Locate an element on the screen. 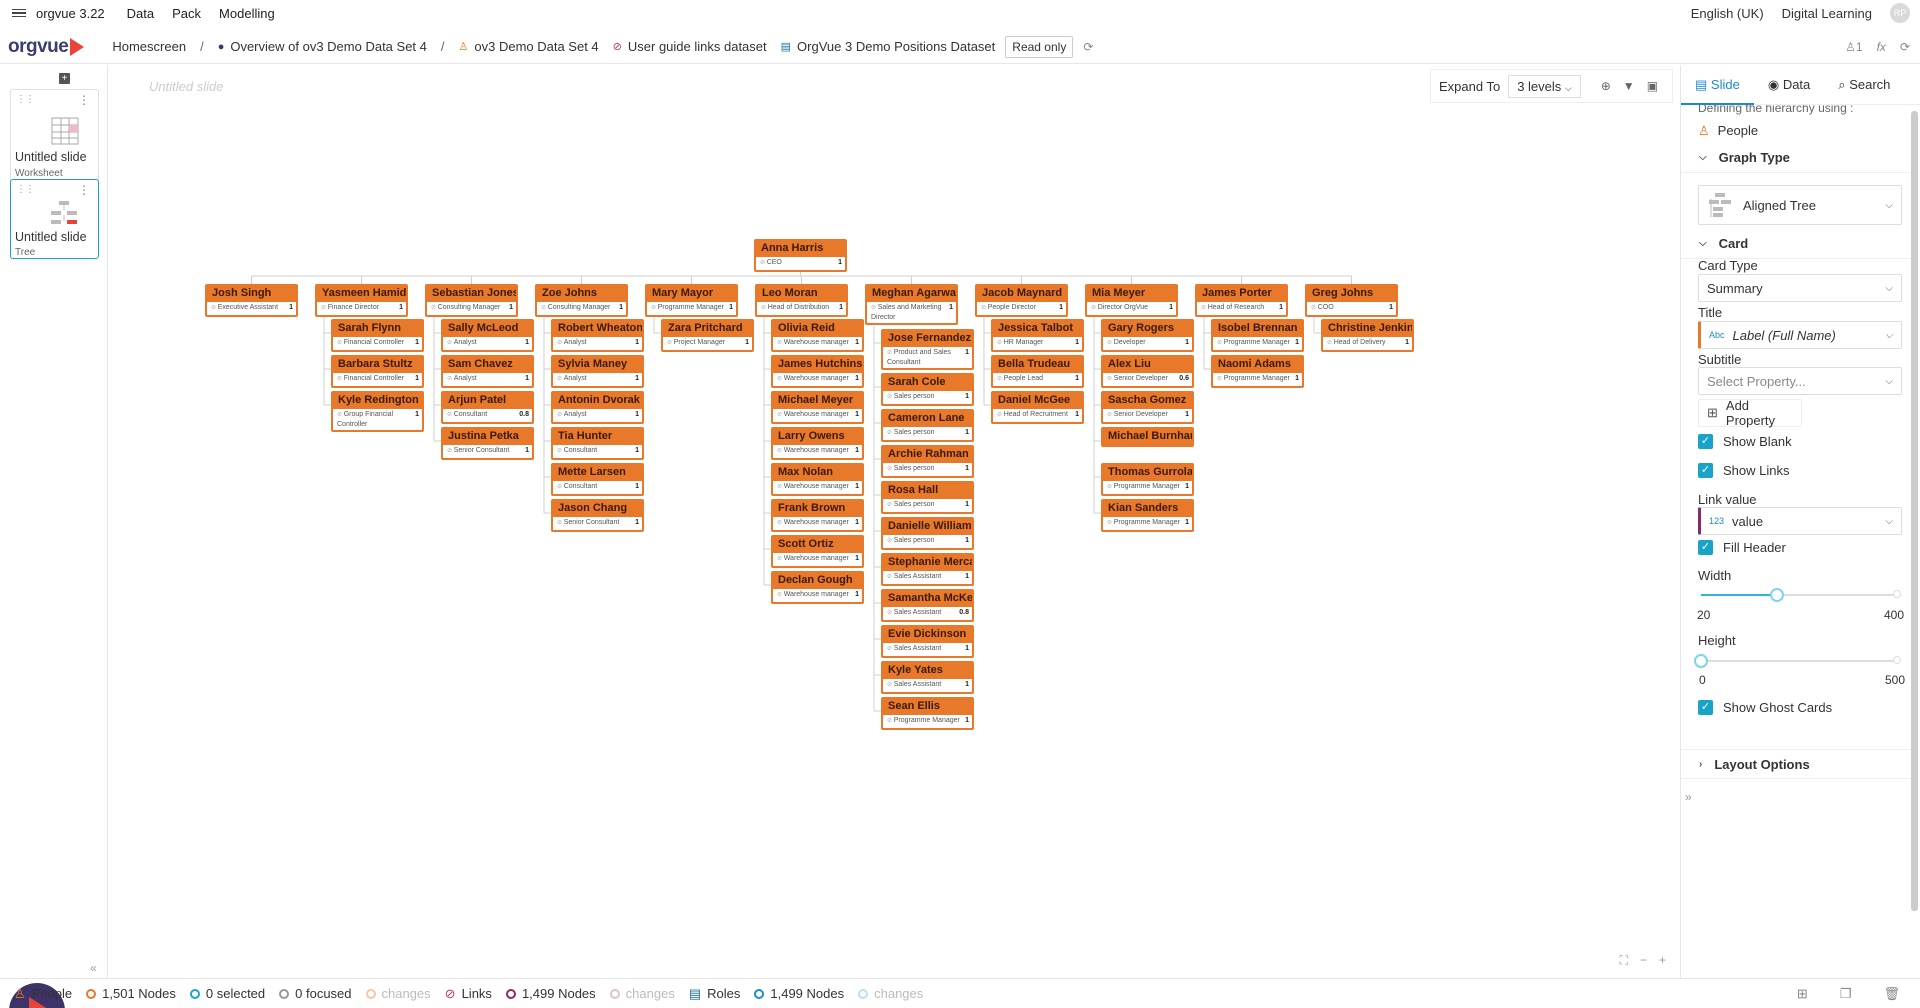 This screenshot has height=1008, width=1920. tab-data: ◉ Data is located at coordinates (1789, 85).